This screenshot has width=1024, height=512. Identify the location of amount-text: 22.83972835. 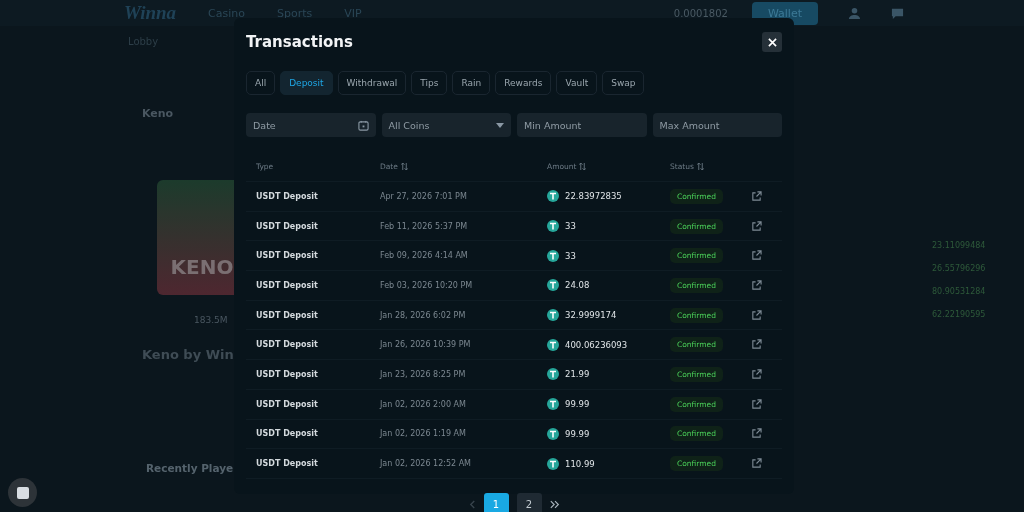
(593, 196).